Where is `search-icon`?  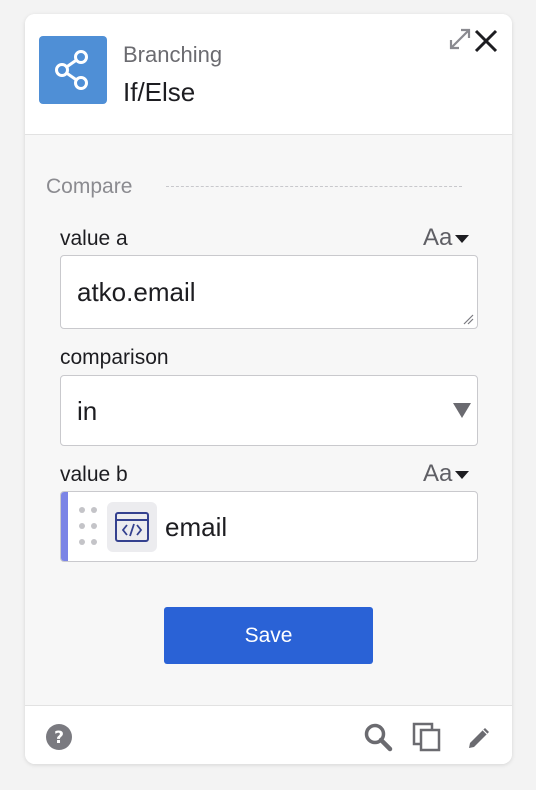 search-icon is located at coordinates (378, 737).